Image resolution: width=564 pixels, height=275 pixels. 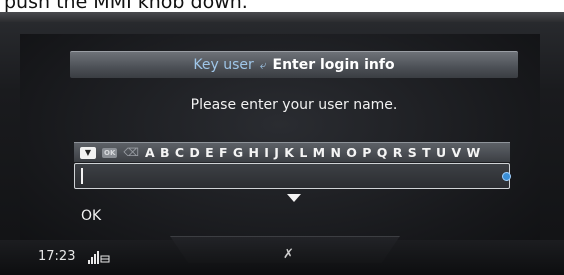 What do you see at coordinates (223, 65) in the screenshot?
I see `breadcrumb: Key user` at bounding box center [223, 65].